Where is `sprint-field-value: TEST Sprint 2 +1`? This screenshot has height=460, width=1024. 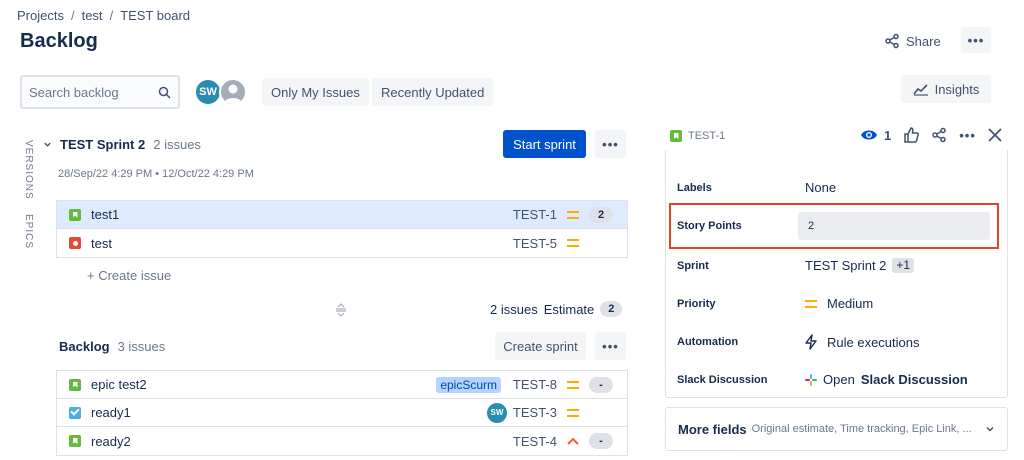 sprint-field-value: TEST Sprint 2 +1 is located at coordinates (860, 265).